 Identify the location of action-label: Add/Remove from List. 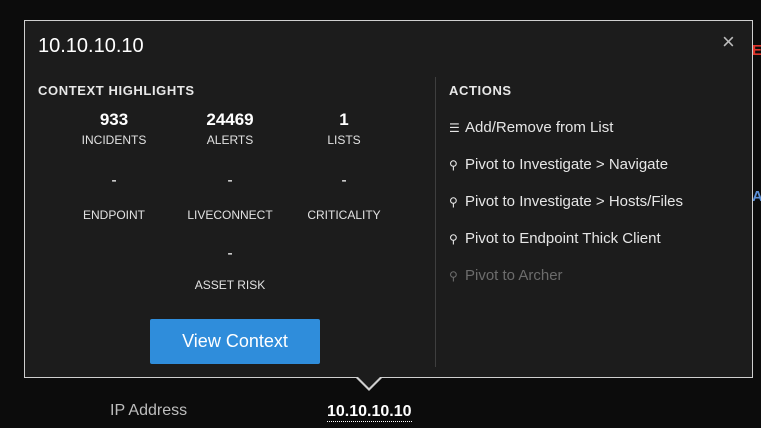
(539, 127).